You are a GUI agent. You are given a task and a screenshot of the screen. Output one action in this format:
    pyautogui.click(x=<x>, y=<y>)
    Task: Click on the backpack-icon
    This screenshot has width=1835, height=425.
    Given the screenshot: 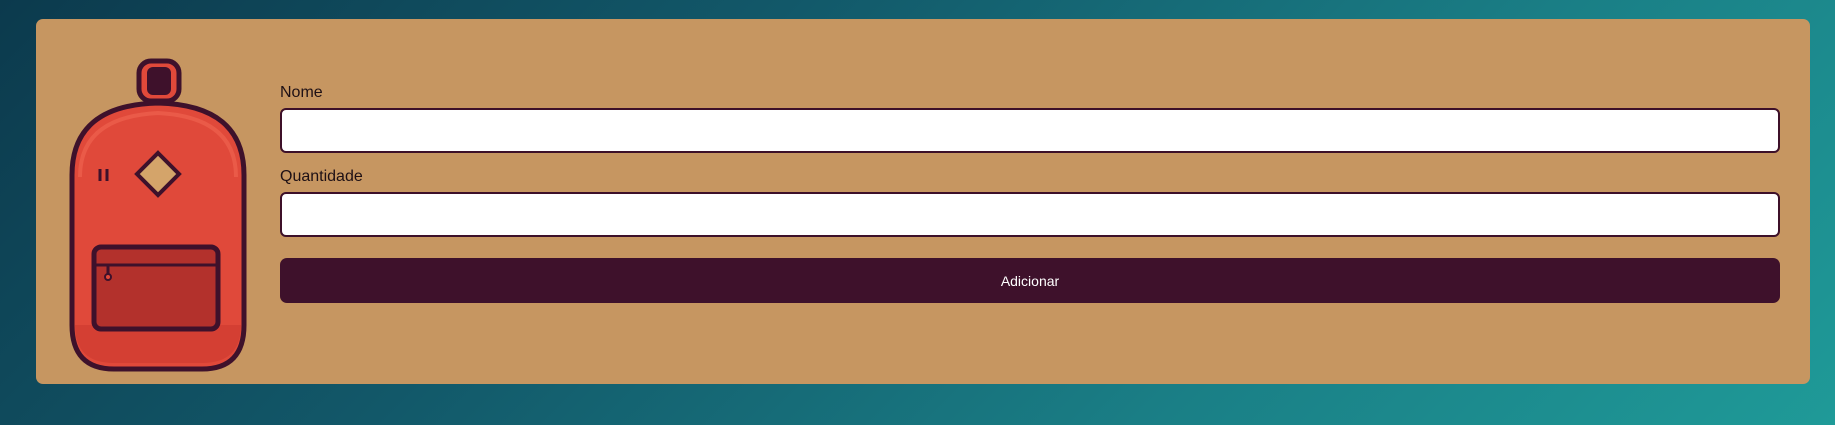 What is the action you would take?
    pyautogui.click(x=158, y=215)
    